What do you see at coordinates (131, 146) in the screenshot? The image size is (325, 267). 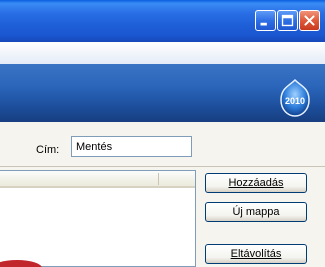 I see `title-input` at bounding box center [131, 146].